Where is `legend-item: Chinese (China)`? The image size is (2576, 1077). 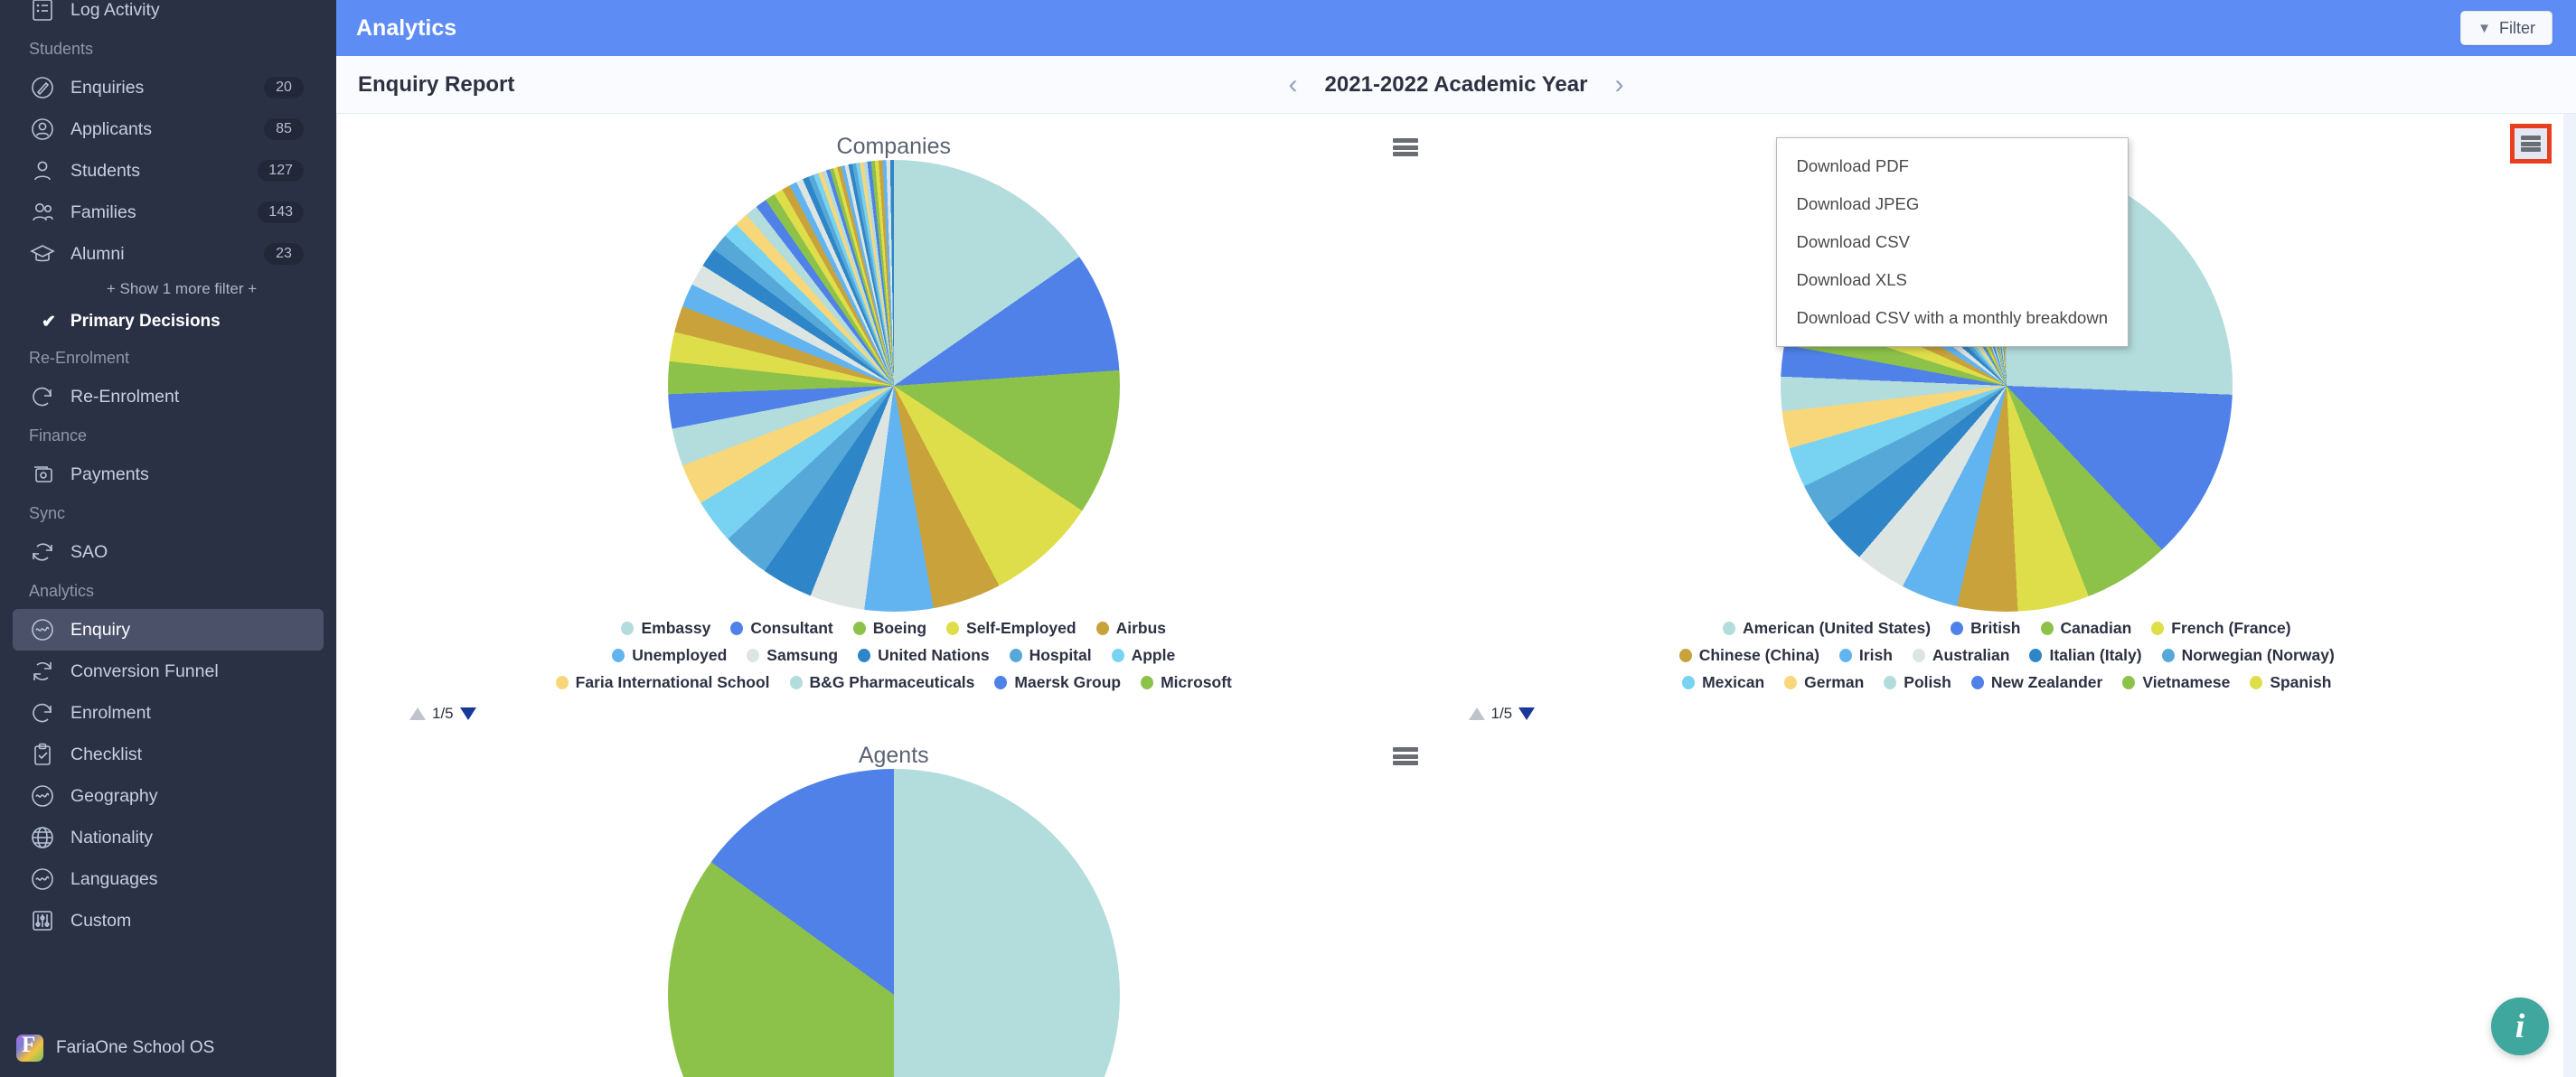
legend-item: Chinese (China) is located at coordinates (1748, 655).